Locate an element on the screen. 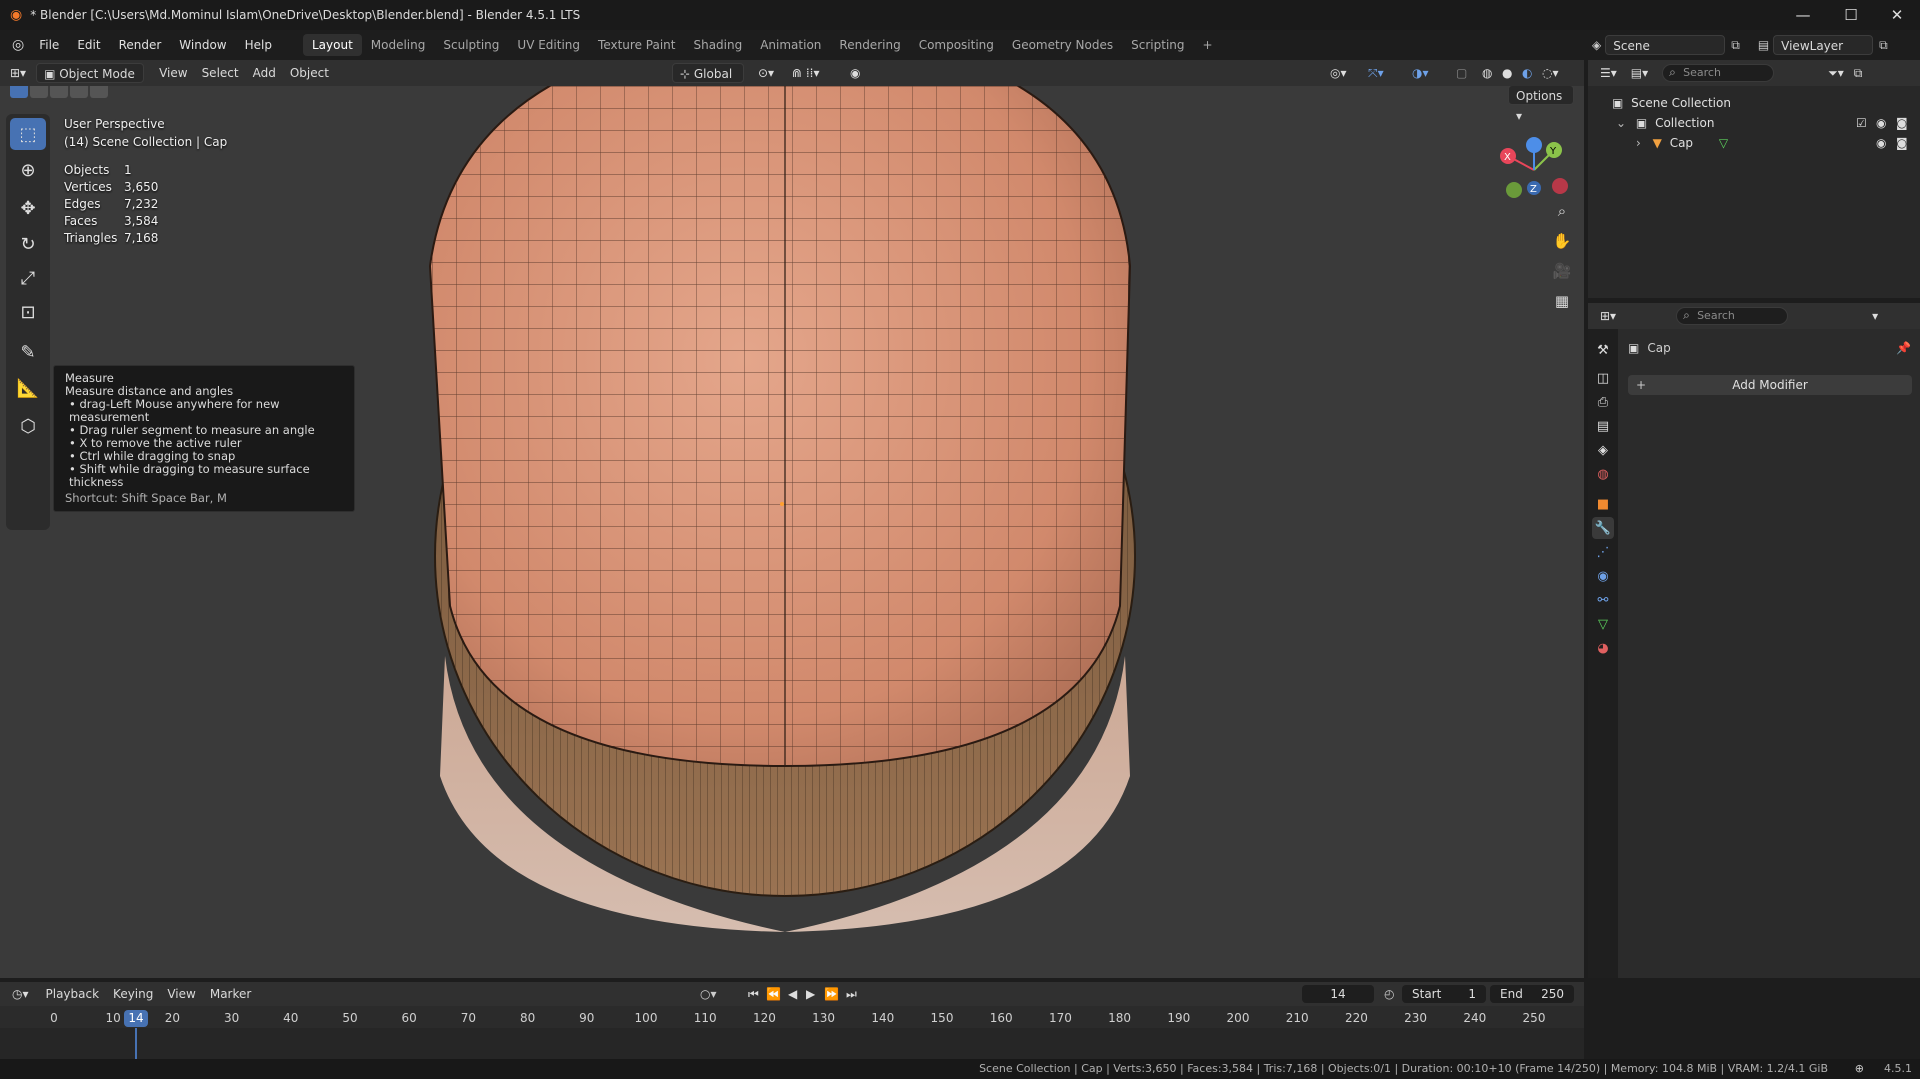 The image size is (1920, 1079). tab-sculpting: Sculpting is located at coordinates (471, 45).